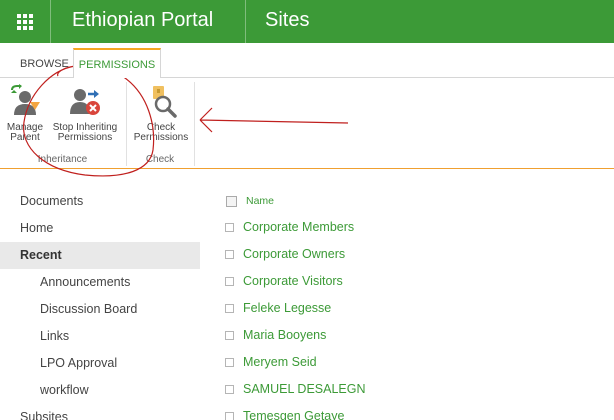  Describe the element at coordinates (85, 102) in the screenshot. I see `stop-inheriting-icon` at that location.